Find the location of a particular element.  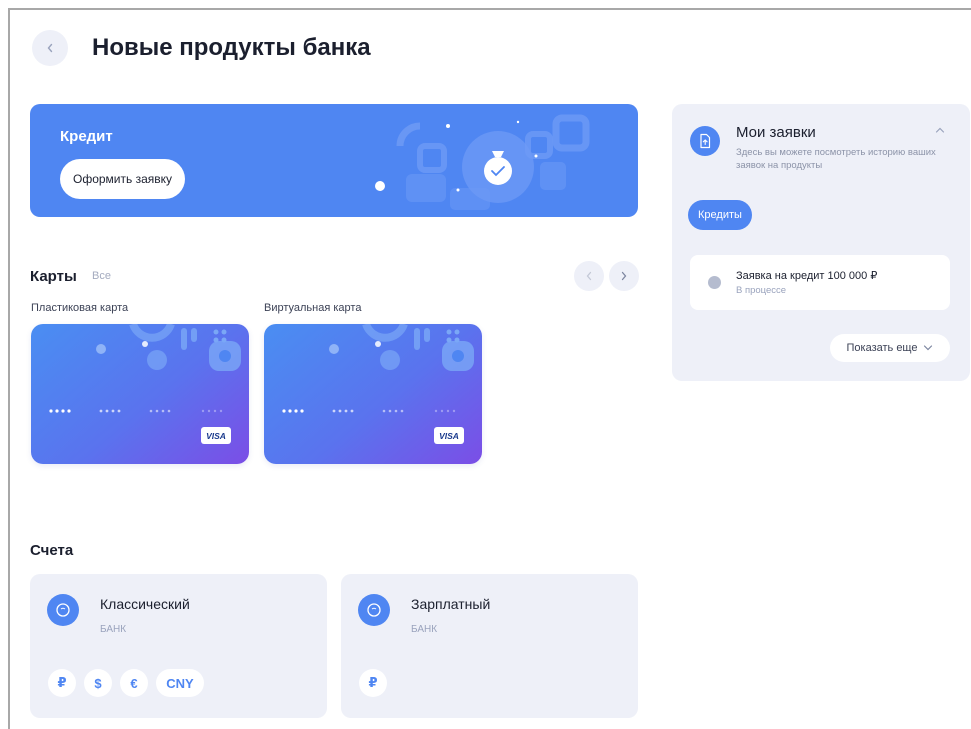

account-name: Зарплатный is located at coordinates (451, 604).